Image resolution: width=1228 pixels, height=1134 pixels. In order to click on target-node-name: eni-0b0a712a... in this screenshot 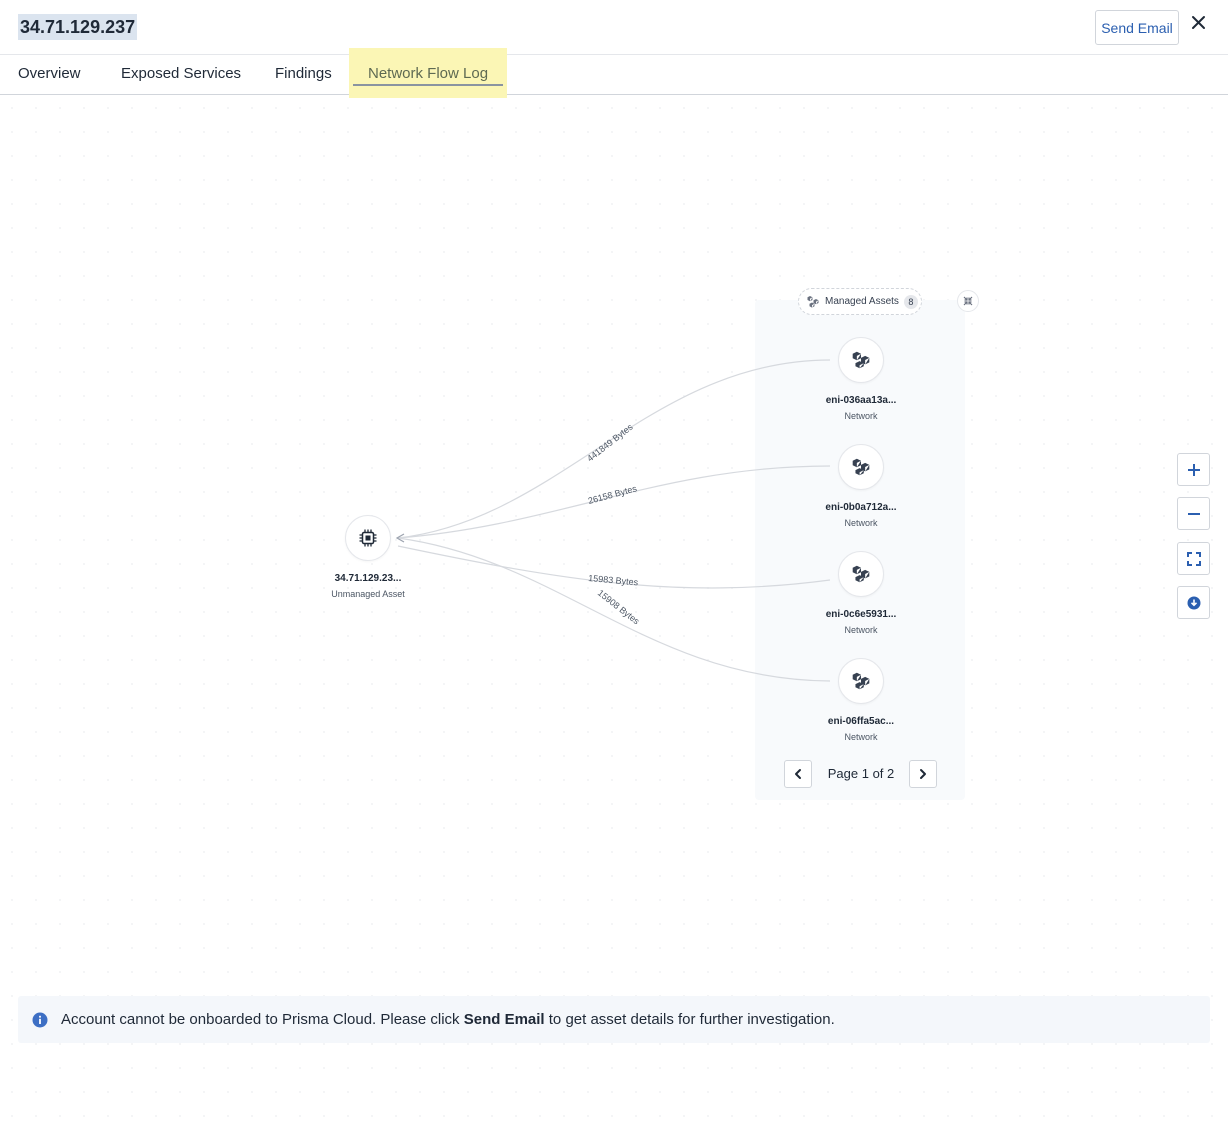, I will do `click(861, 507)`.